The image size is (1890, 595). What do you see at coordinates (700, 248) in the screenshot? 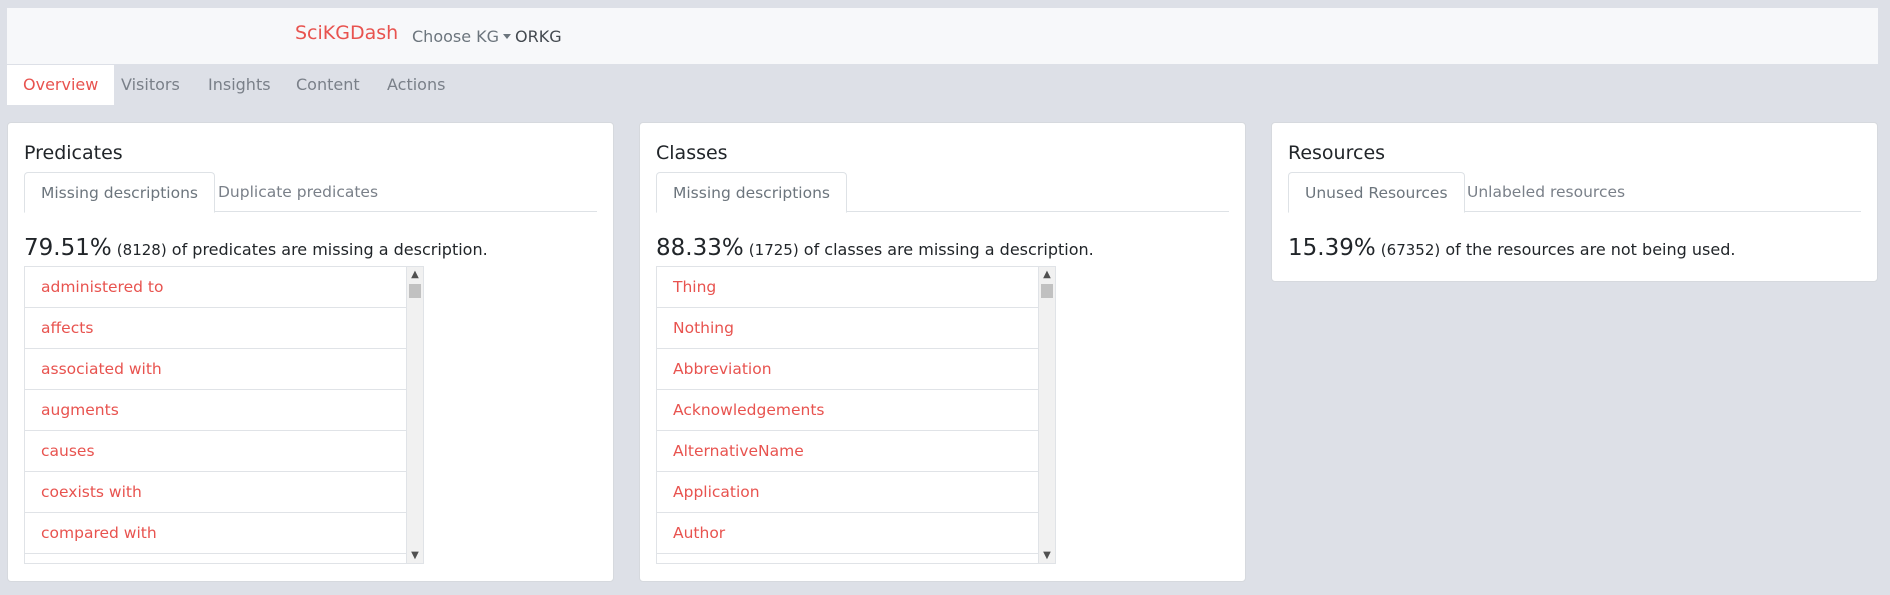
I see `stat-percent: 88.33%` at bounding box center [700, 248].